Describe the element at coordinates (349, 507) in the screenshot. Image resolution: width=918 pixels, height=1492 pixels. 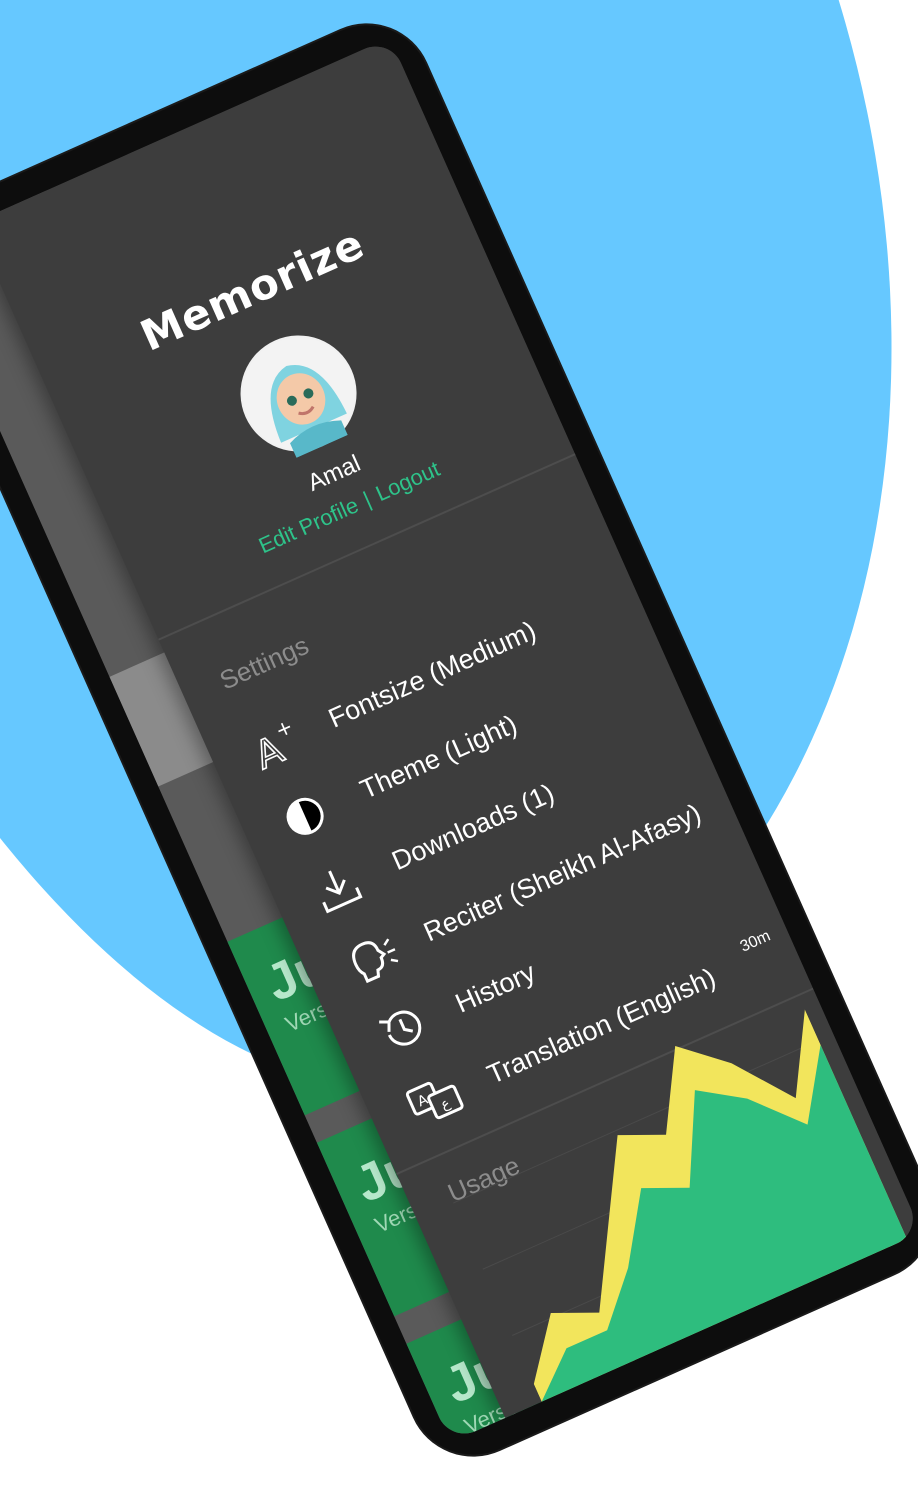
I see `profile-links: Edit Profile|Logout` at that location.